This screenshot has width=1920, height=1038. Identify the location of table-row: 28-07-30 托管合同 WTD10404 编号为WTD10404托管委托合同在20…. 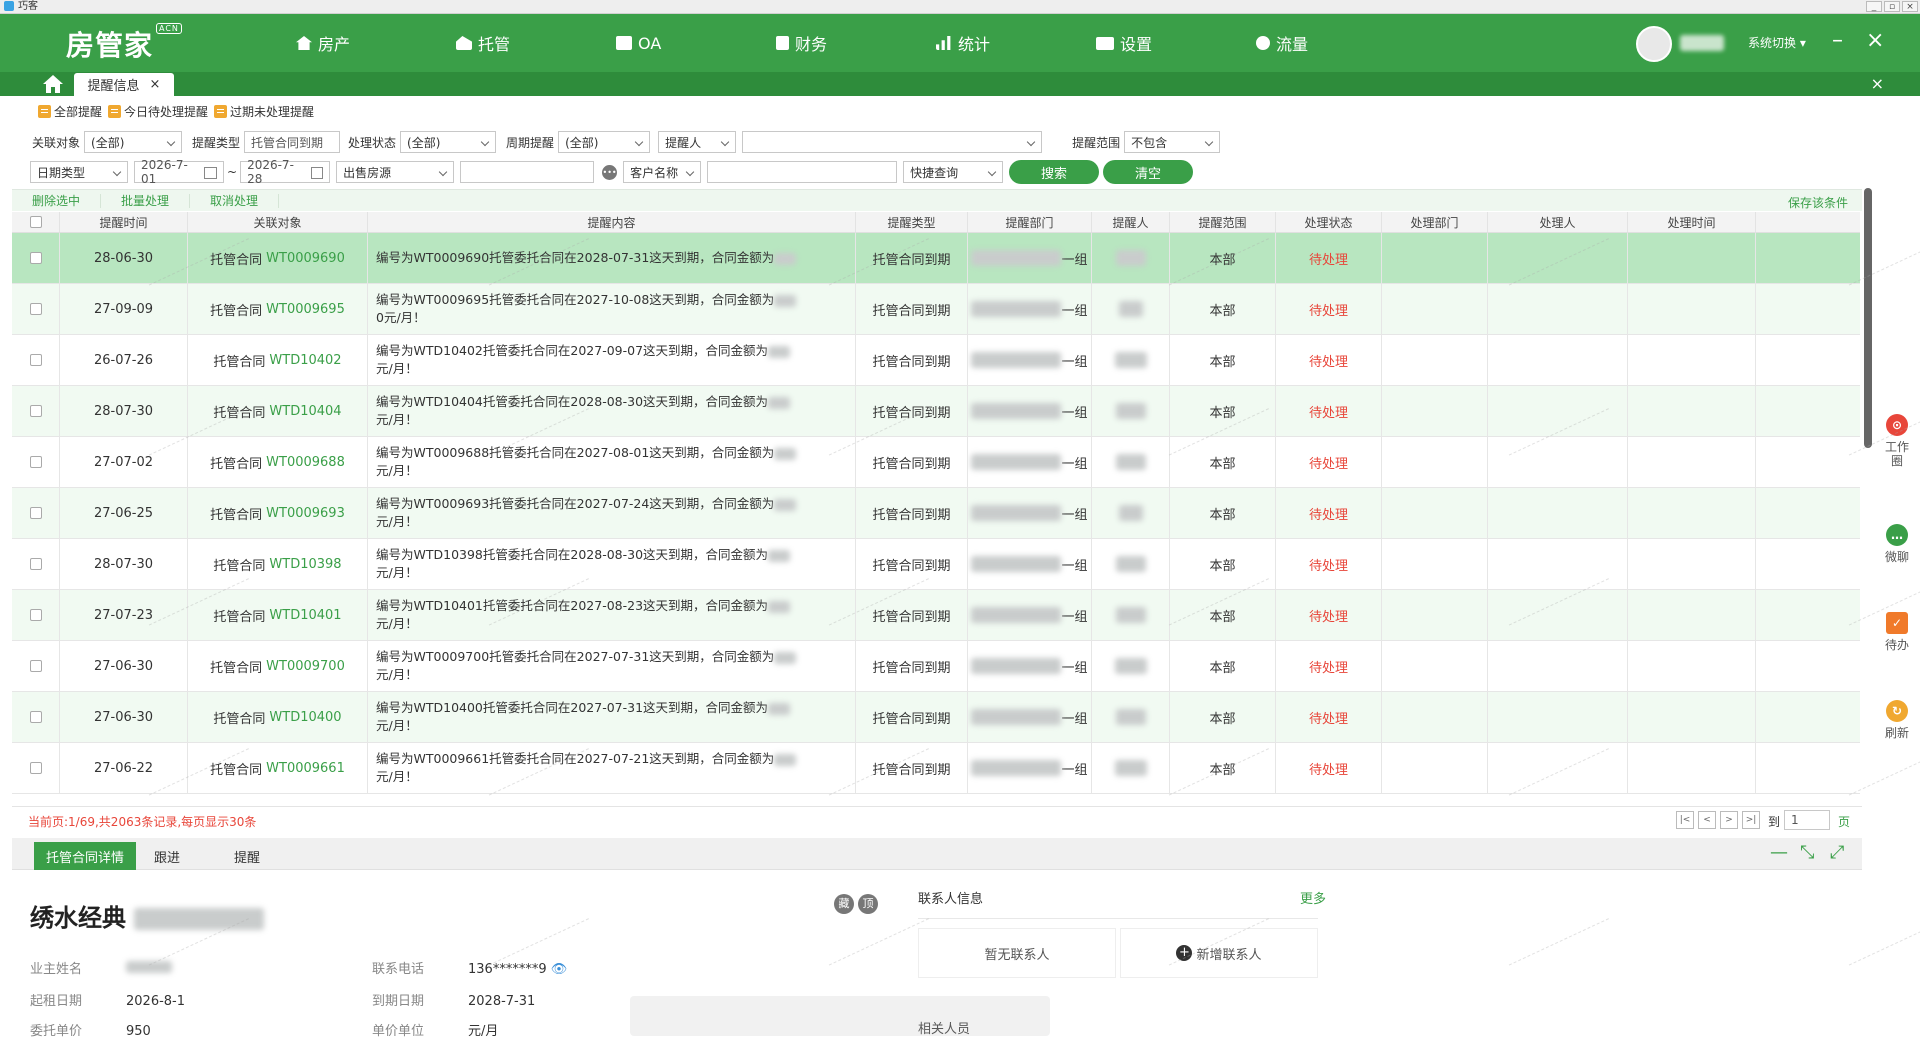
(936, 411).